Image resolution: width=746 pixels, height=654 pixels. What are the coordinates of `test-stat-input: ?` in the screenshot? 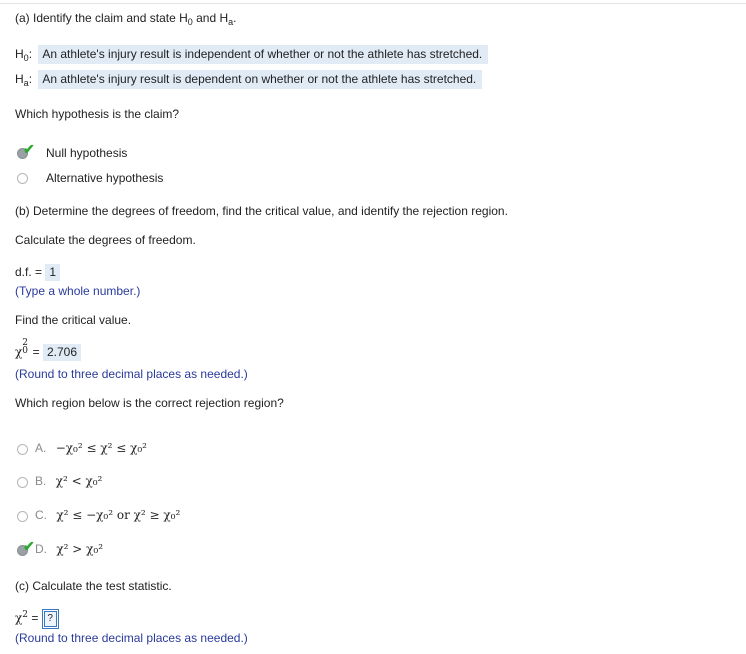 It's located at (50, 619).